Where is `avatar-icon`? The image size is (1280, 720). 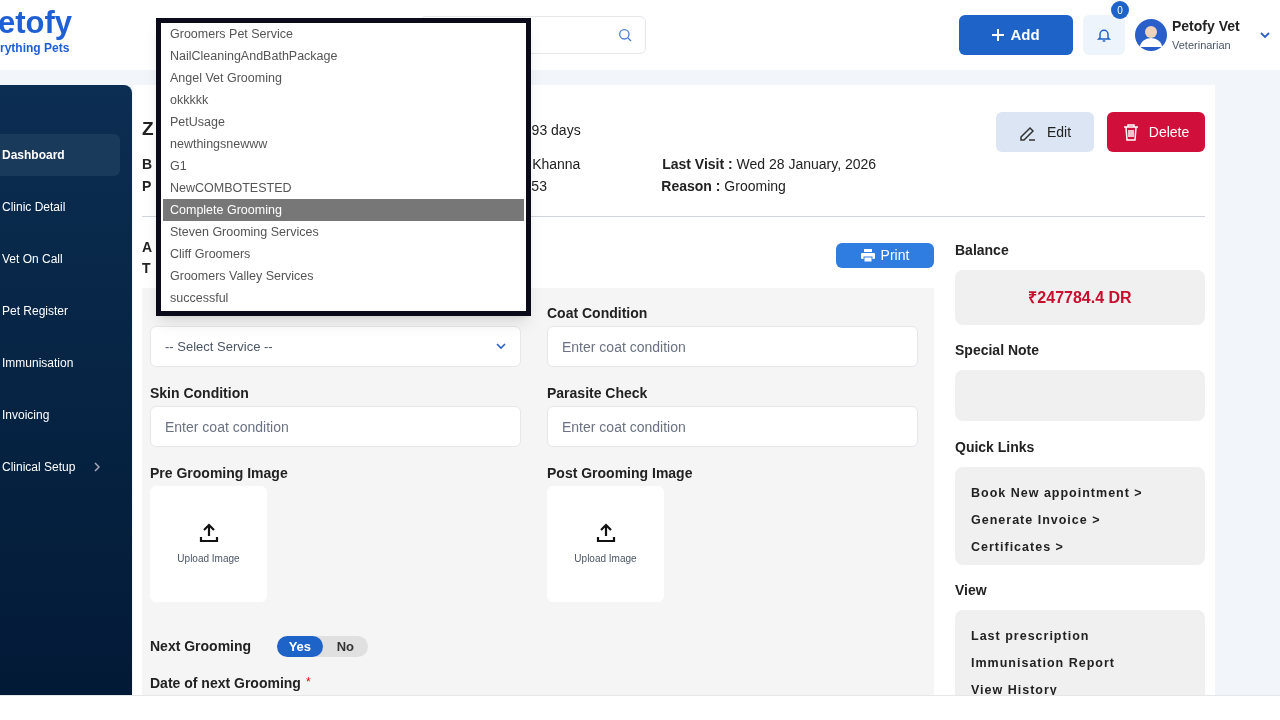 avatar-icon is located at coordinates (1151, 35).